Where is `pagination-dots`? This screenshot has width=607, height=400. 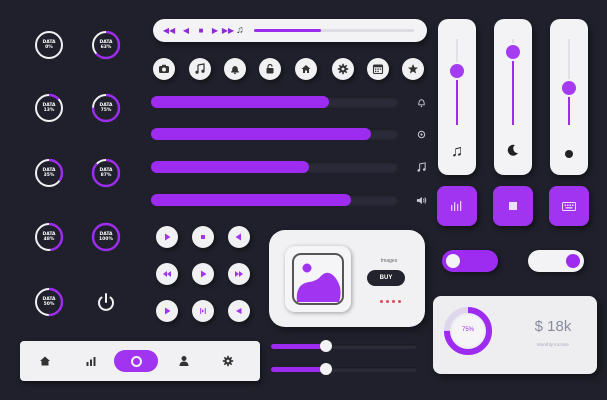
pagination-dots is located at coordinates (390, 302).